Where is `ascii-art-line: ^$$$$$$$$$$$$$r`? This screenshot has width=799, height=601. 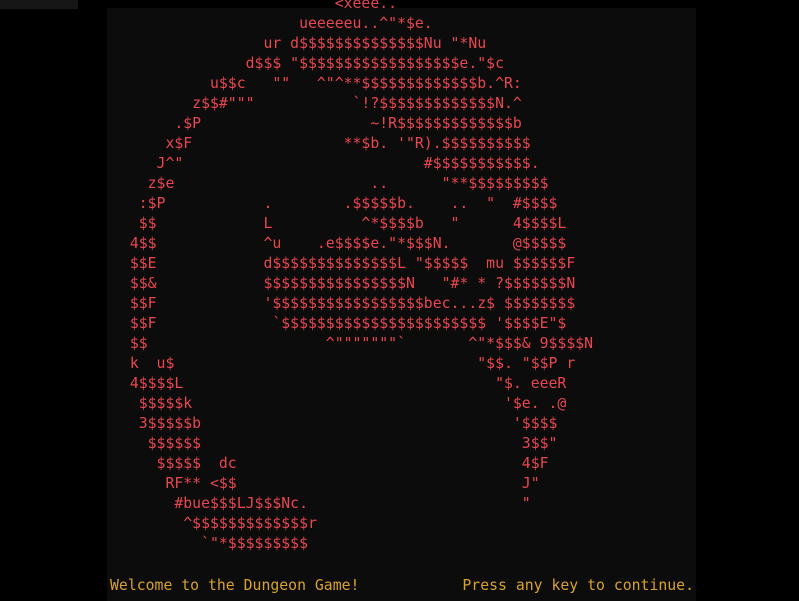
ascii-art-line: ^$$$$$$$$$$$$$r is located at coordinates (214, 523).